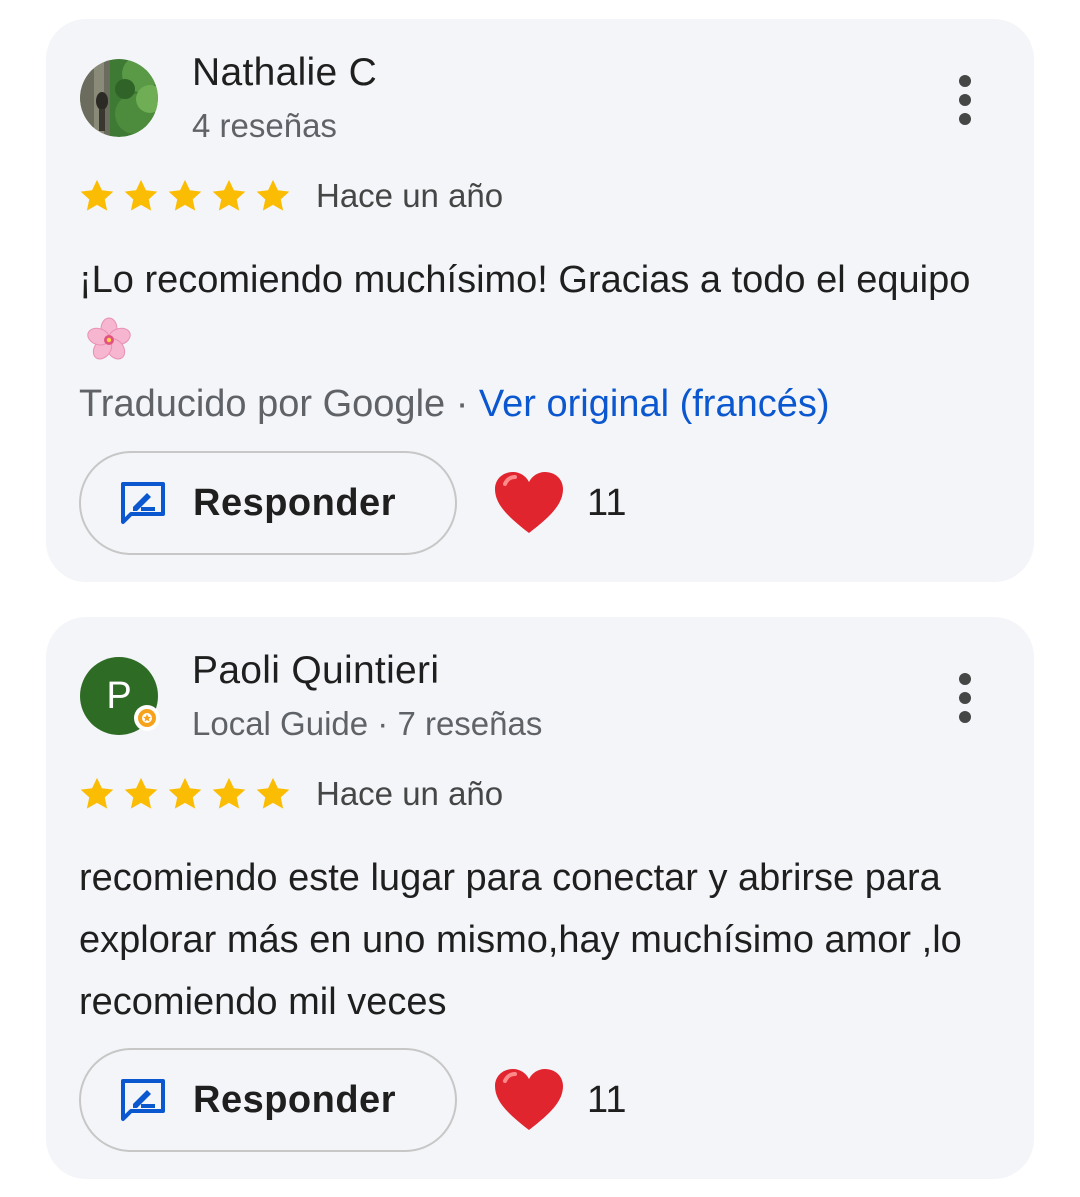 This screenshot has width=1080, height=1197. What do you see at coordinates (654, 404) in the screenshot?
I see `view-original-link: Ver original (francés)` at bounding box center [654, 404].